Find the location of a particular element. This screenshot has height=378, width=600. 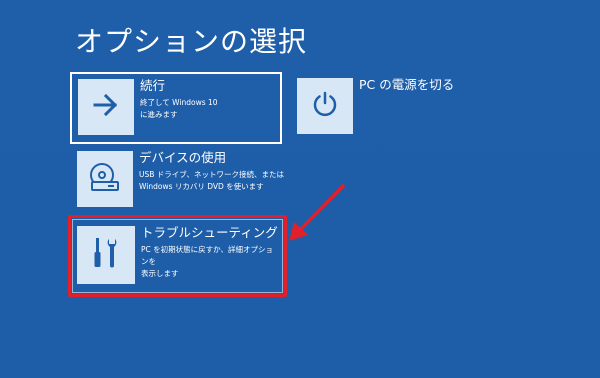

continue-tile is located at coordinates (106, 107).